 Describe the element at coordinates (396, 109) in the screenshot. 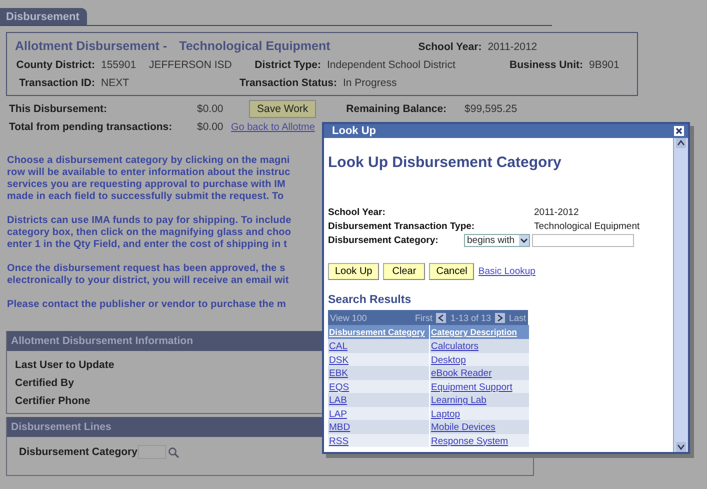

I see `field-label: Remaining Balance:` at that location.